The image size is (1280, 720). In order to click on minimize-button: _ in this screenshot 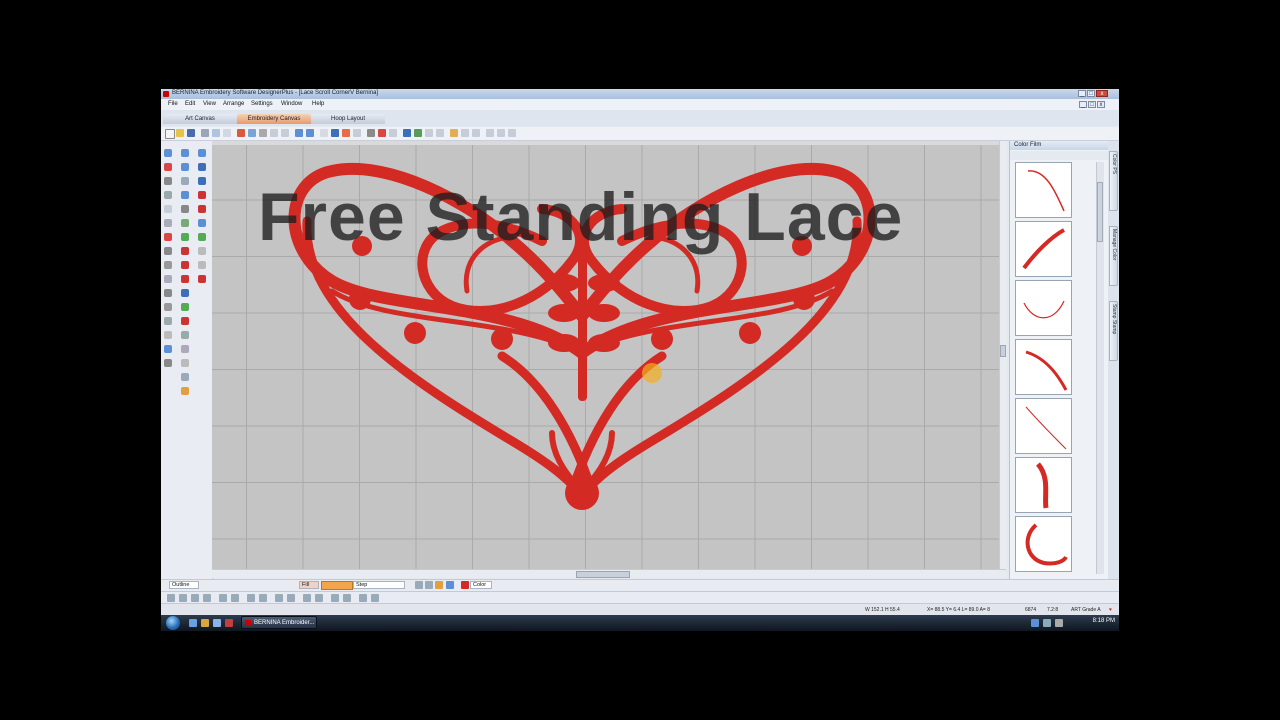, I will do `click(1082, 93)`.